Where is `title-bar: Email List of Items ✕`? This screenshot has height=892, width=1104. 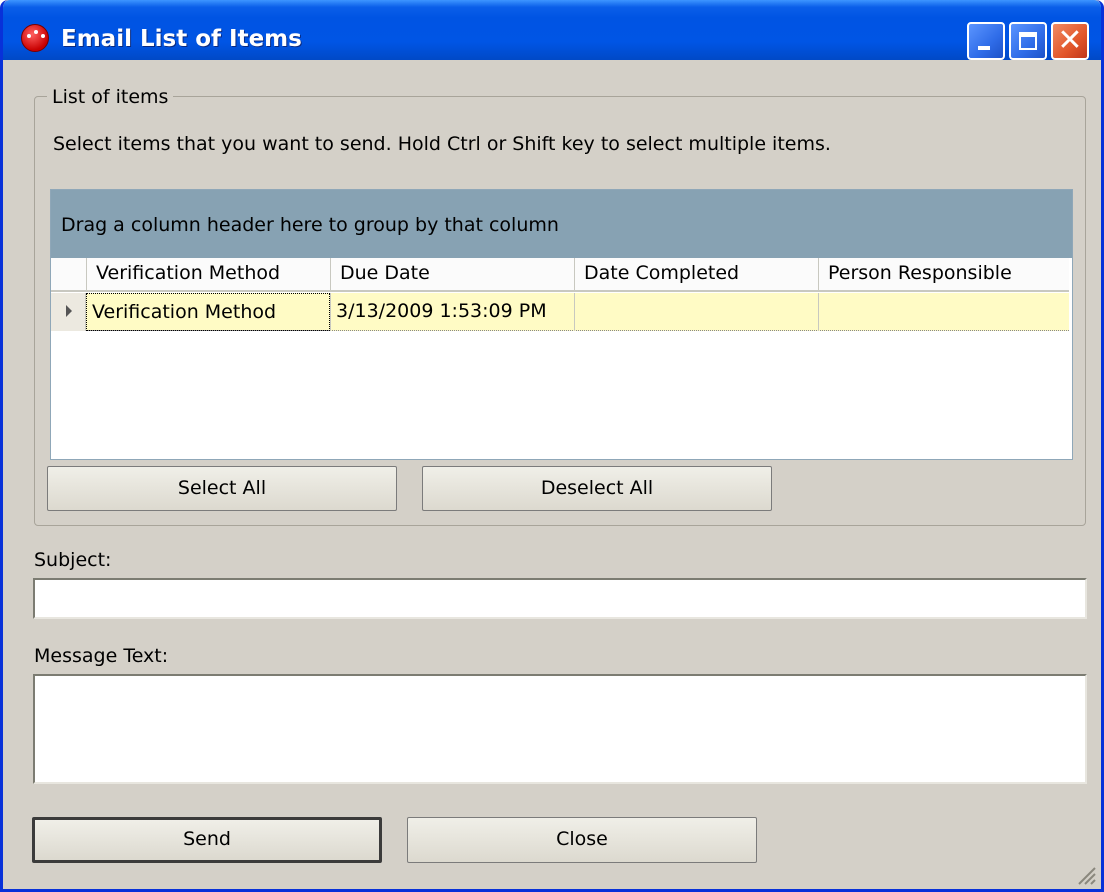 title-bar: Email List of Items ✕ is located at coordinates (552, 30).